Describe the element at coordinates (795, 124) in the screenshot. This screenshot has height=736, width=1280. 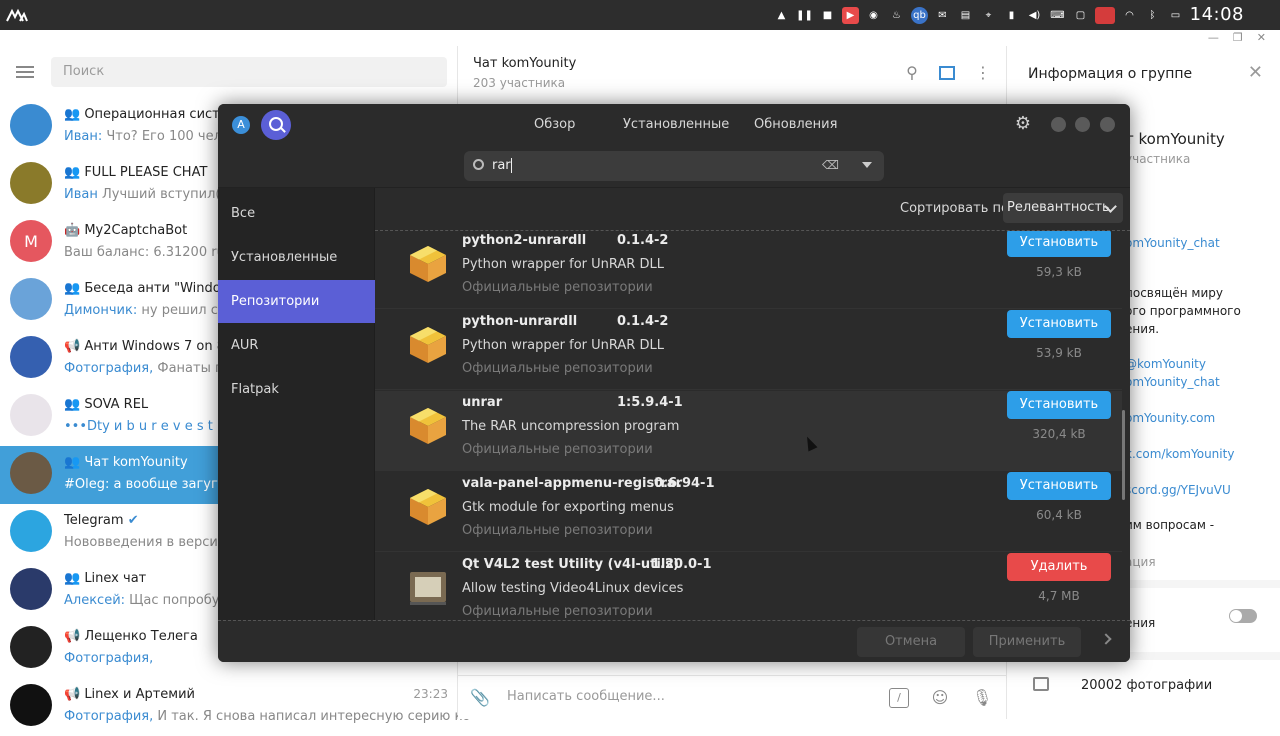
I see `tab-updates: Обновления` at that location.